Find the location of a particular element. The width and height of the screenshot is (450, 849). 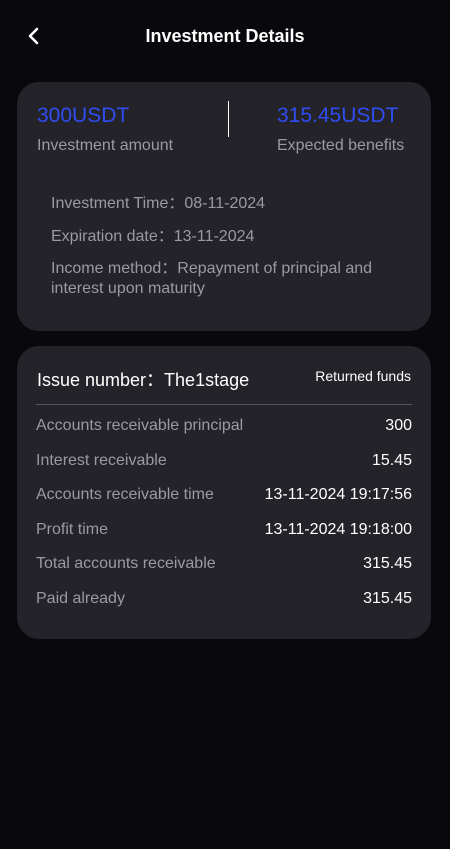

expiration-date: Expiration date：13-11-2024 is located at coordinates (153, 236).